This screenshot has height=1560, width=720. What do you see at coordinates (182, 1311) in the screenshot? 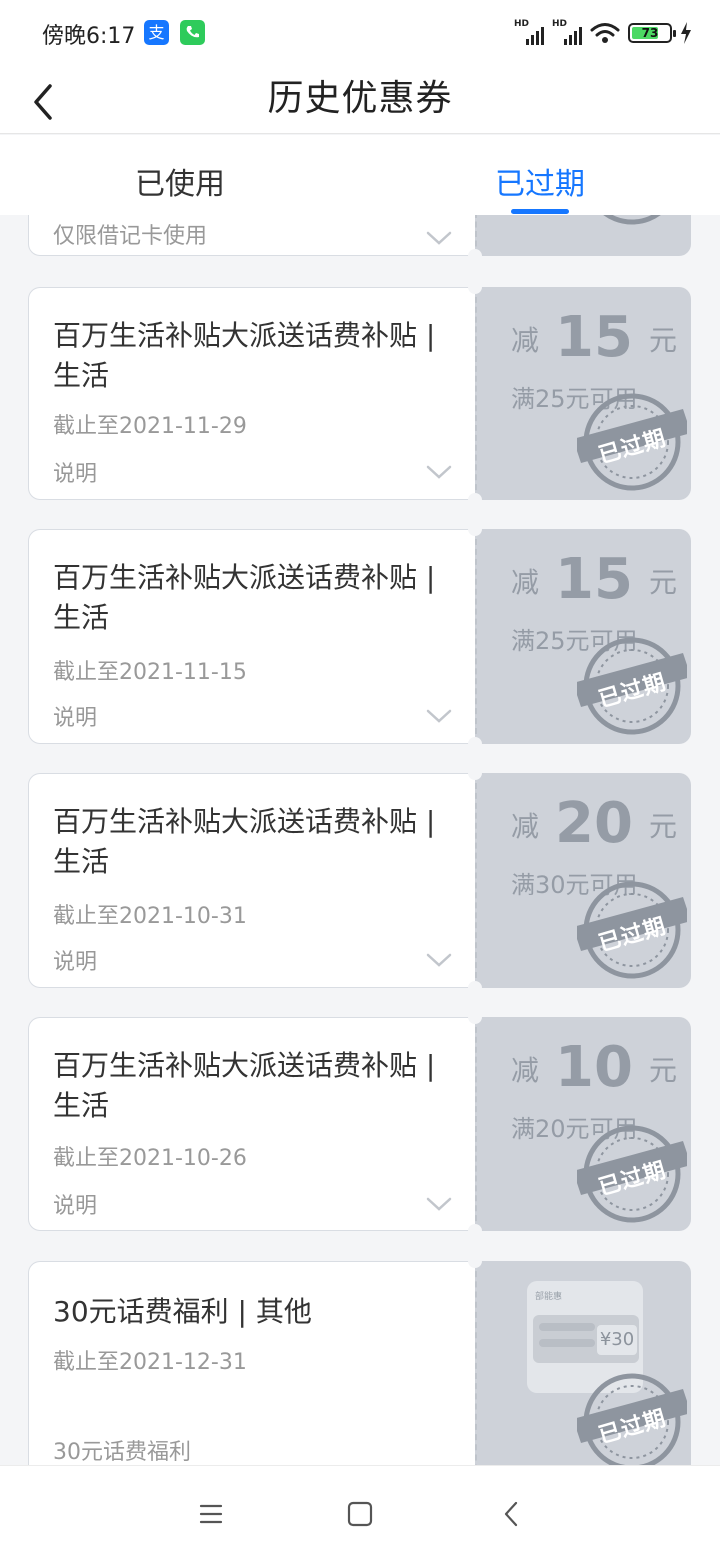
I see `coupon-title: 30元话费福利 | 其他` at bounding box center [182, 1311].